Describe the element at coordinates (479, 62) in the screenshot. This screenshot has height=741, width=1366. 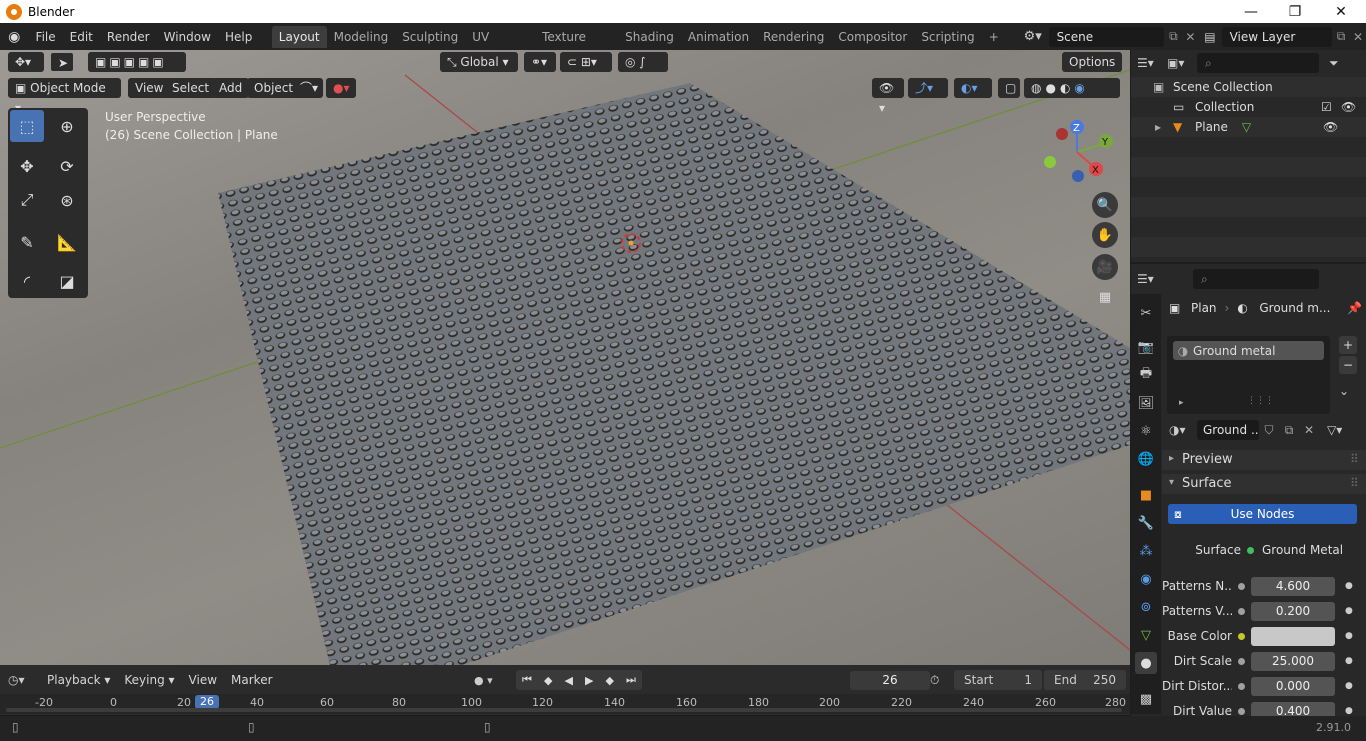
I see `transform-orientation-dropdown: ⤡ Global ▾` at that location.